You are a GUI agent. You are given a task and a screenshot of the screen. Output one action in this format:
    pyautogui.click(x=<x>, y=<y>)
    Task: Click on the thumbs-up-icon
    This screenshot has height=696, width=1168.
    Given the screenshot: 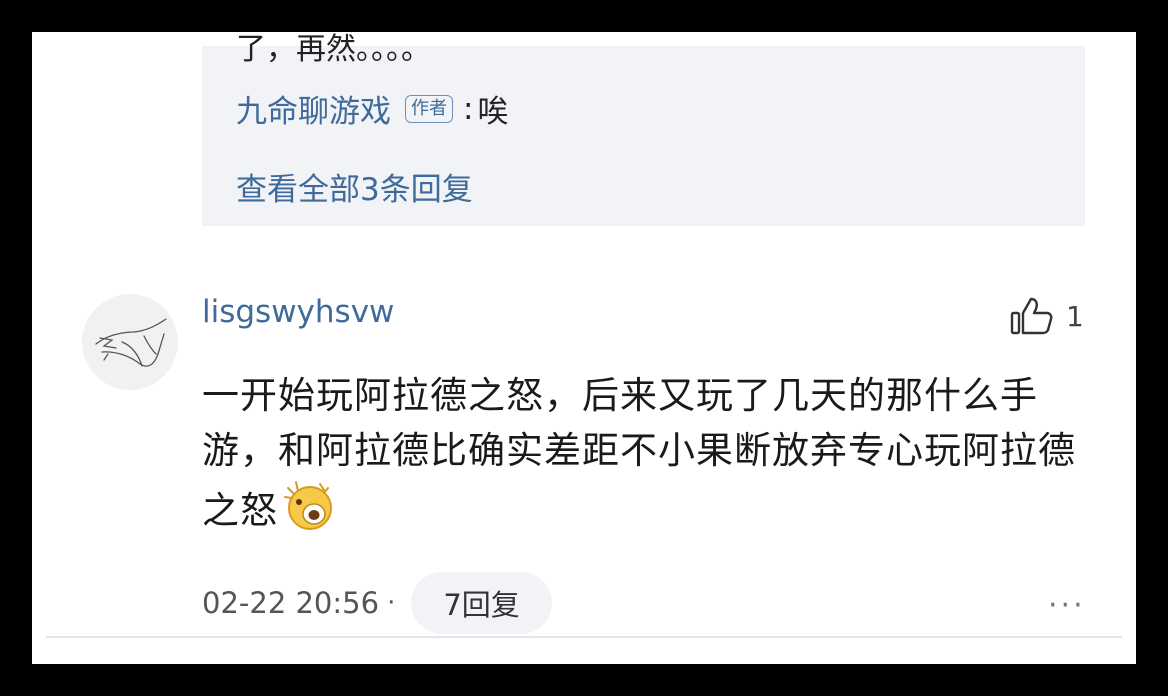 What is the action you would take?
    pyautogui.click(x=1031, y=316)
    